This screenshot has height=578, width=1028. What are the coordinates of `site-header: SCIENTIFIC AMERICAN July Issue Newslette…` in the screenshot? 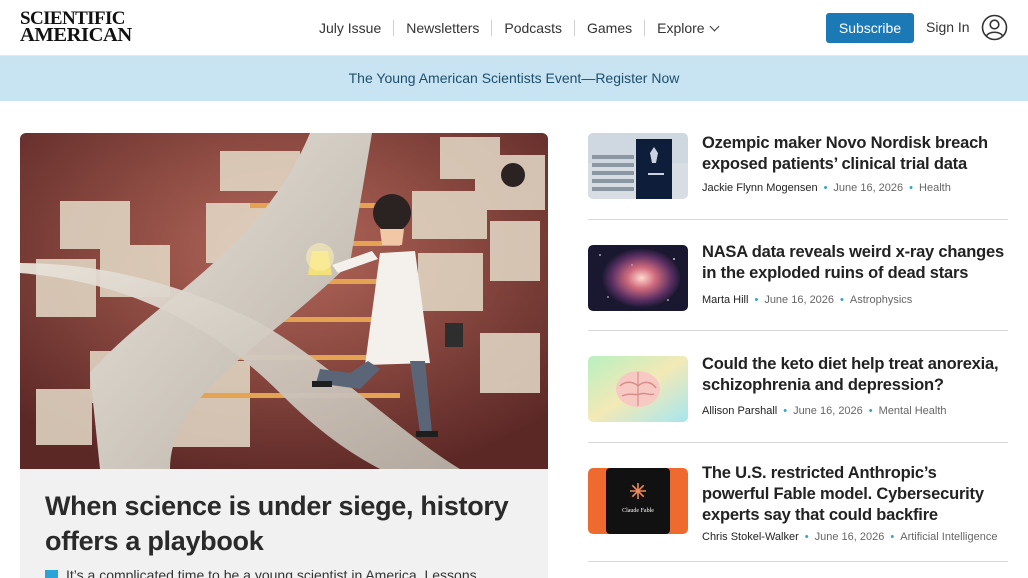 It's located at (514, 28).